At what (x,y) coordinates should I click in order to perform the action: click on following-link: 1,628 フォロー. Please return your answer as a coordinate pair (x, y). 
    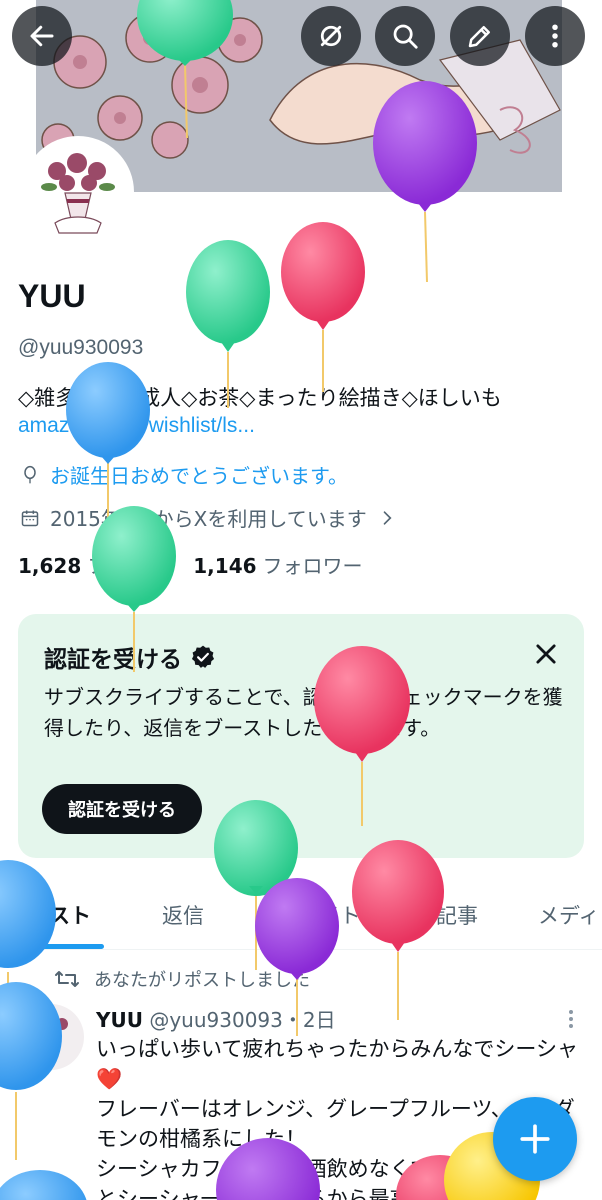
    Looking at the image, I should click on (92, 564).